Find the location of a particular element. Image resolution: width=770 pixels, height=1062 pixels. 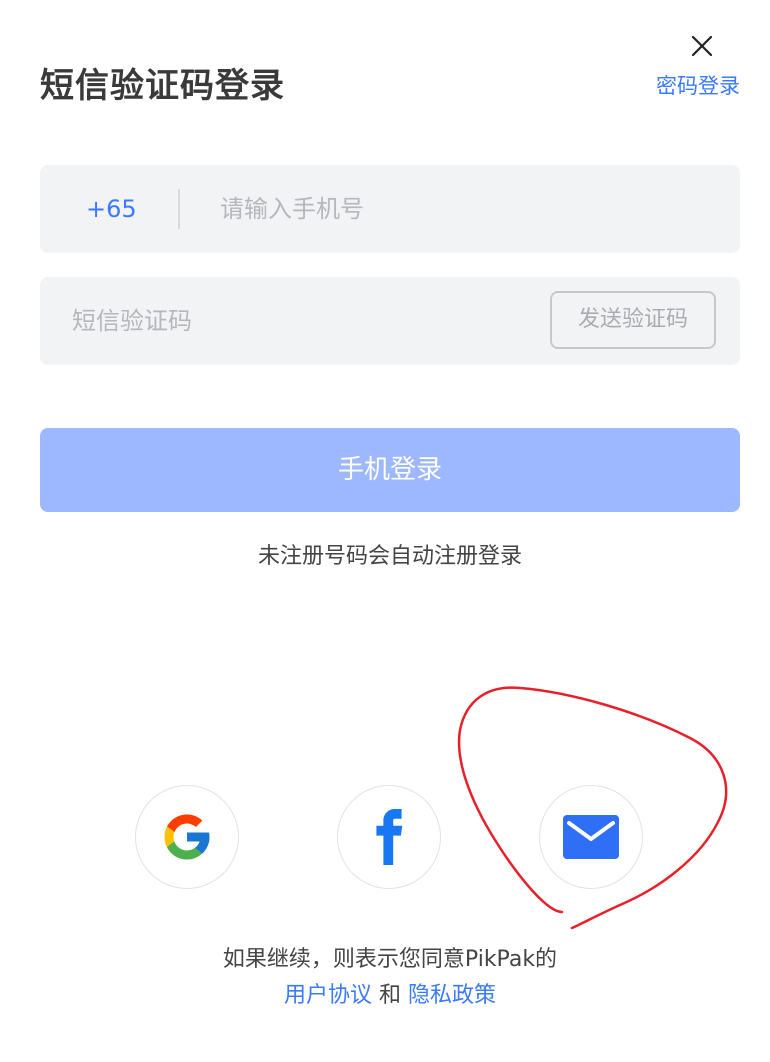

country-code-selector: +65 is located at coordinates (111, 209).